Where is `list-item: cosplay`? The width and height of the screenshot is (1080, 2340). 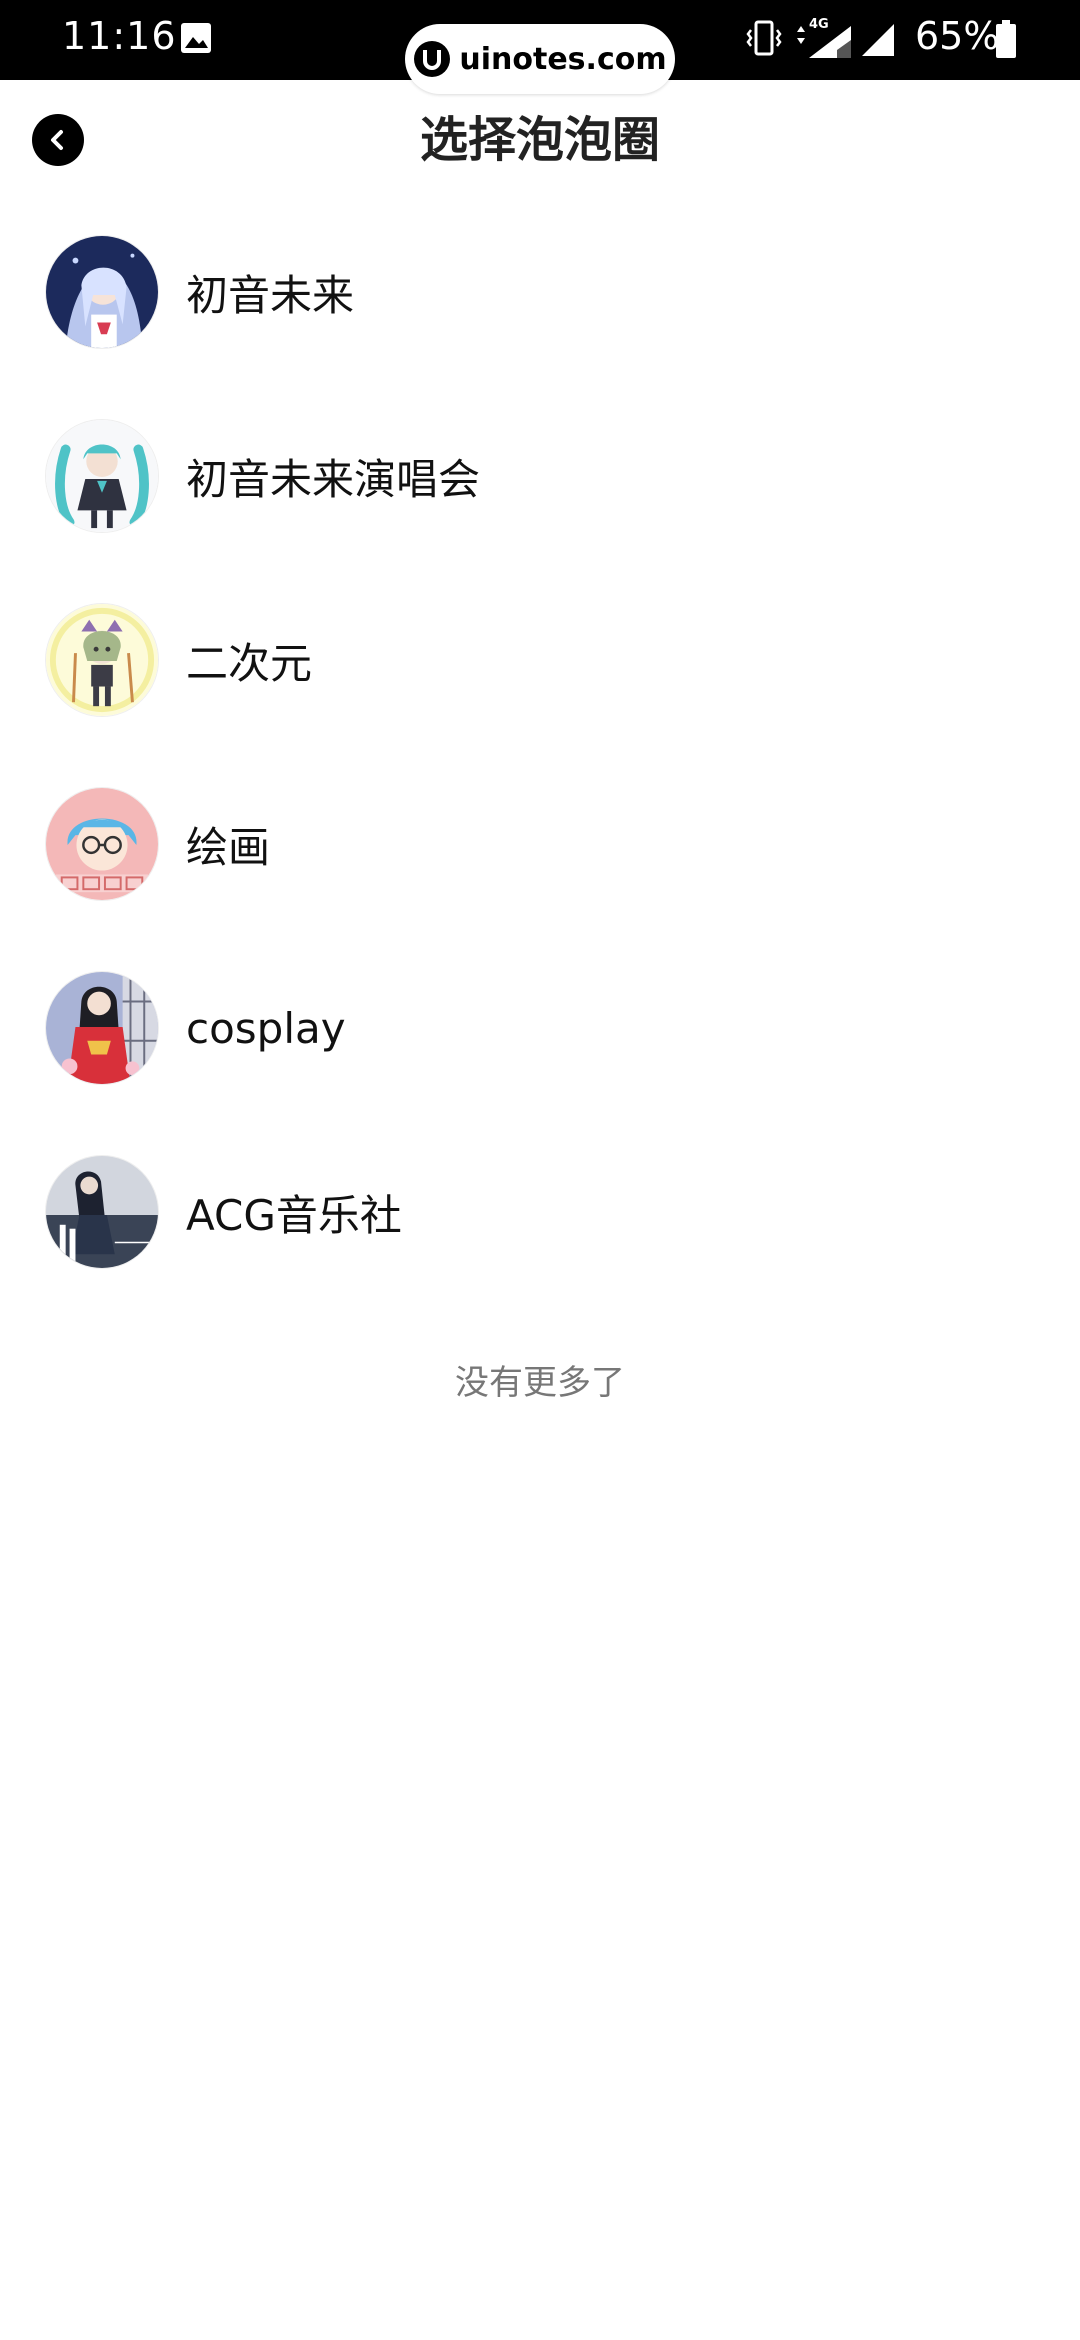
list-item: cosplay is located at coordinates (540, 1028).